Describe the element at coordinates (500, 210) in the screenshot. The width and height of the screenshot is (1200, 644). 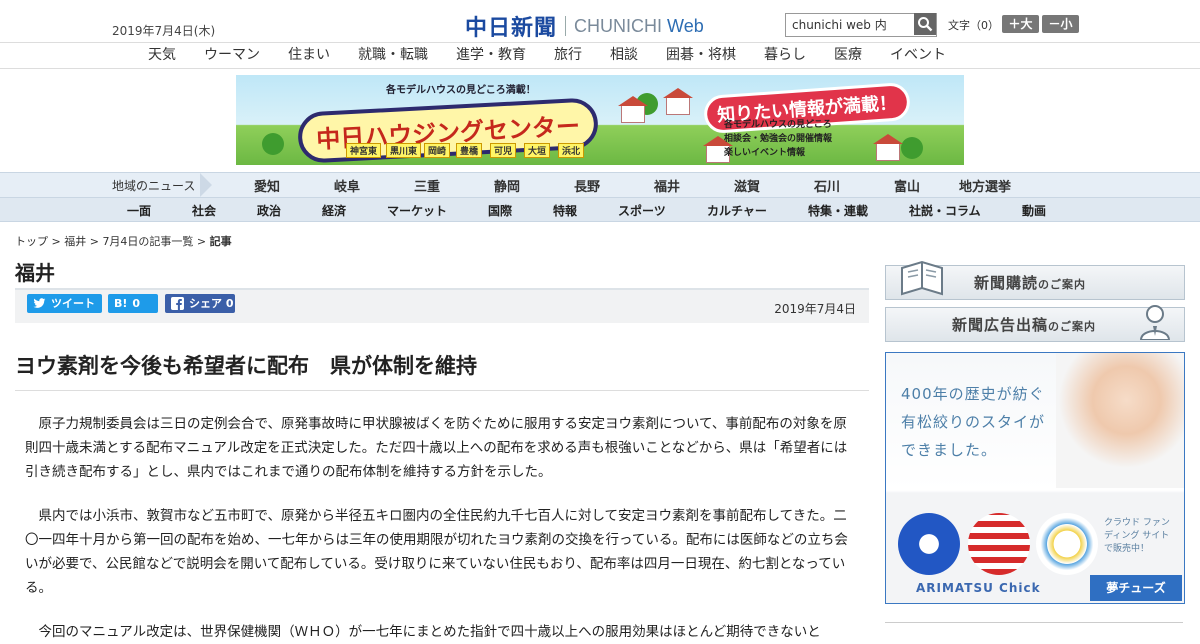
I see `section-international: 国際` at that location.